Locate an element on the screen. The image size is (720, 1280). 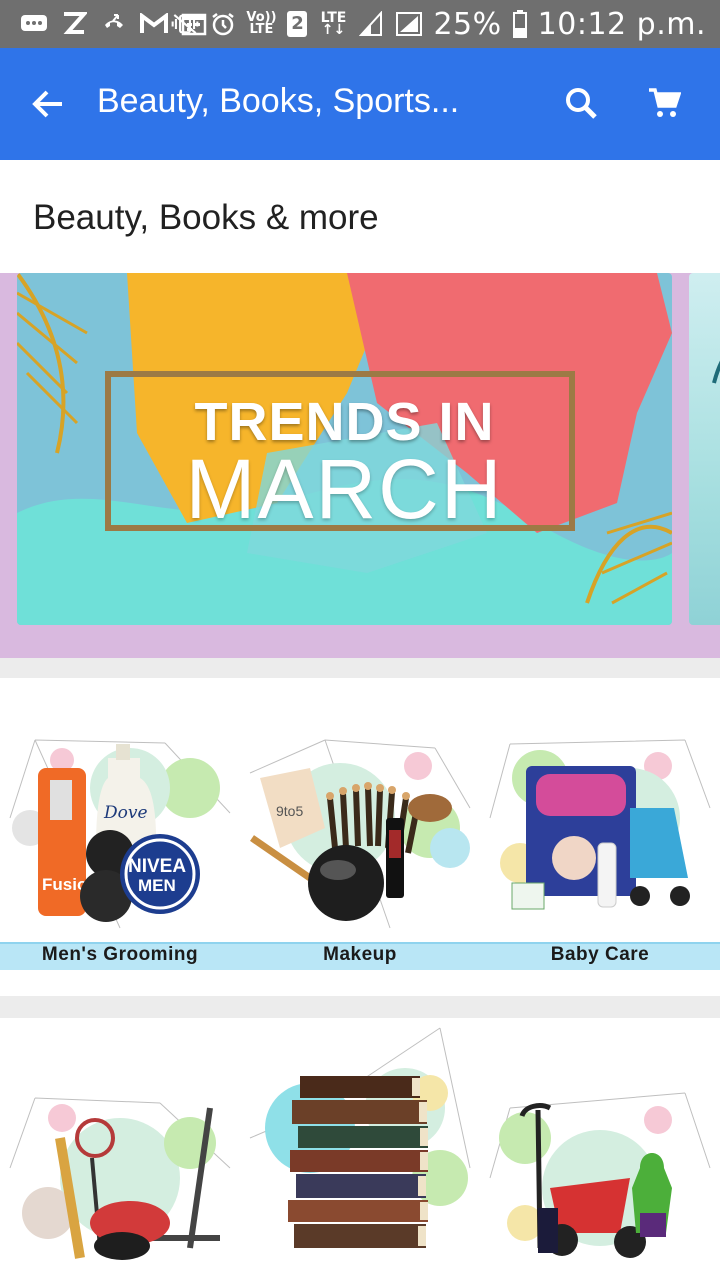
banner-subheadline: MARCH is located at coordinates (344, 489).